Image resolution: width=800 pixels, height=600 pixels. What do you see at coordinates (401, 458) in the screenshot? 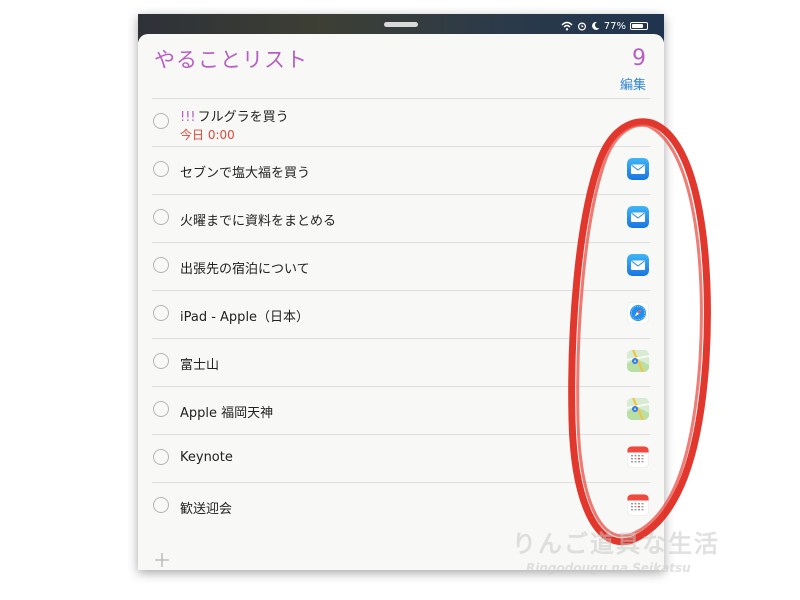
I see `reminder-row: Keynote` at bounding box center [401, 458].